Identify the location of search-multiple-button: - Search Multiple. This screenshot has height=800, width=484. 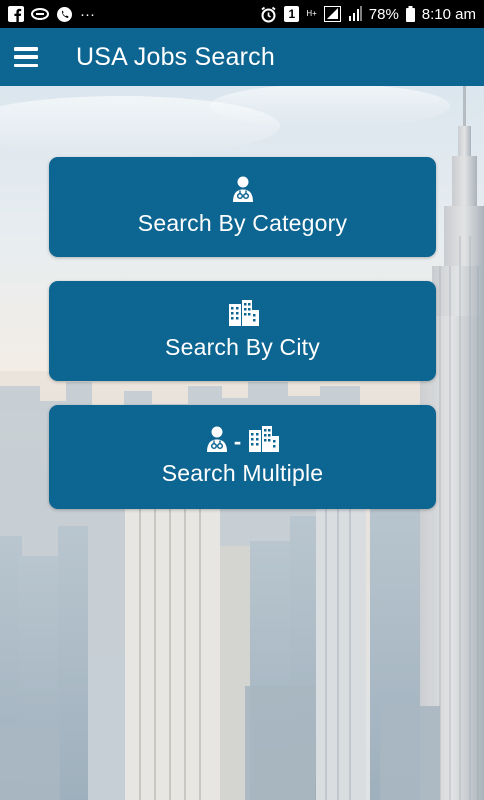
(242, 457).